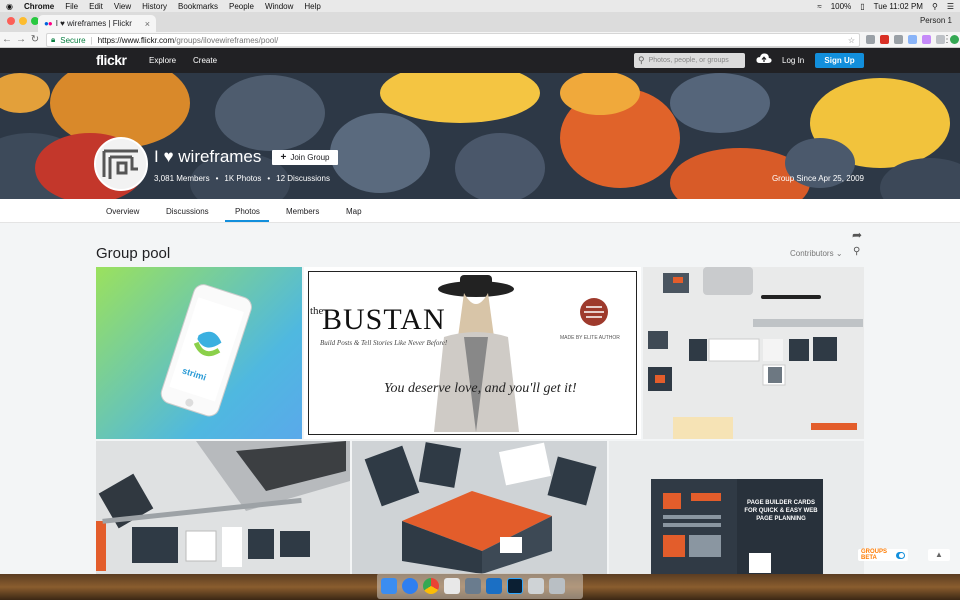 The height and width of the screenshot is (600, 960). I want to click on minimize-window-button, so click(23, 21).